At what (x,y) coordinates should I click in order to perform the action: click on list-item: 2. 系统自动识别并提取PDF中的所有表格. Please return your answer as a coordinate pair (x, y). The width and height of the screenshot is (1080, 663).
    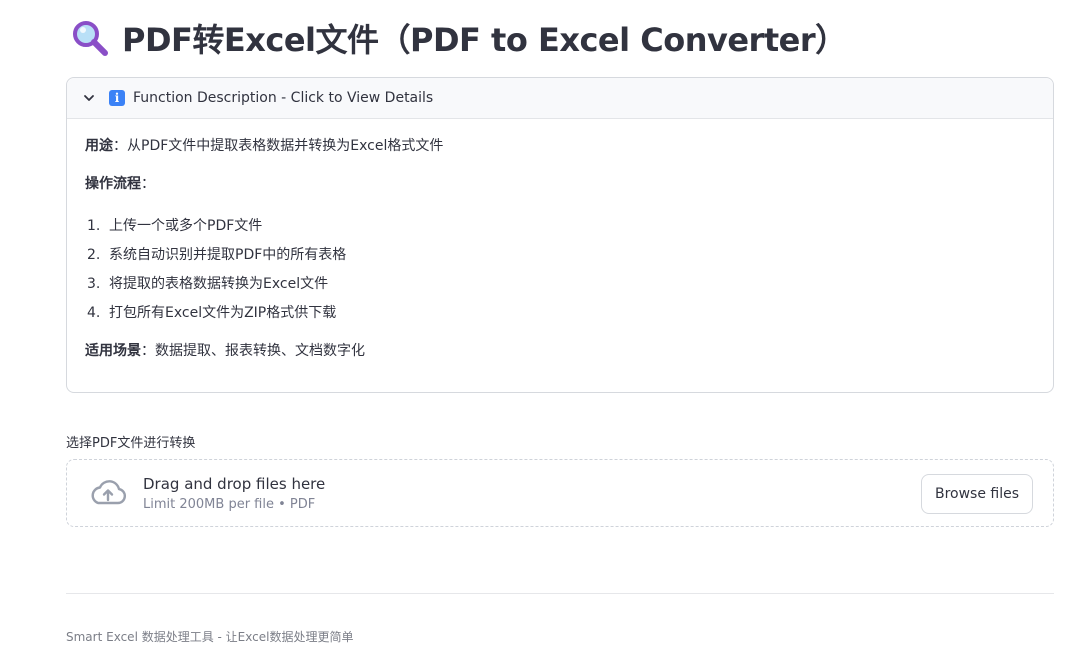
    Looking at the image, I should click on (561, 255).